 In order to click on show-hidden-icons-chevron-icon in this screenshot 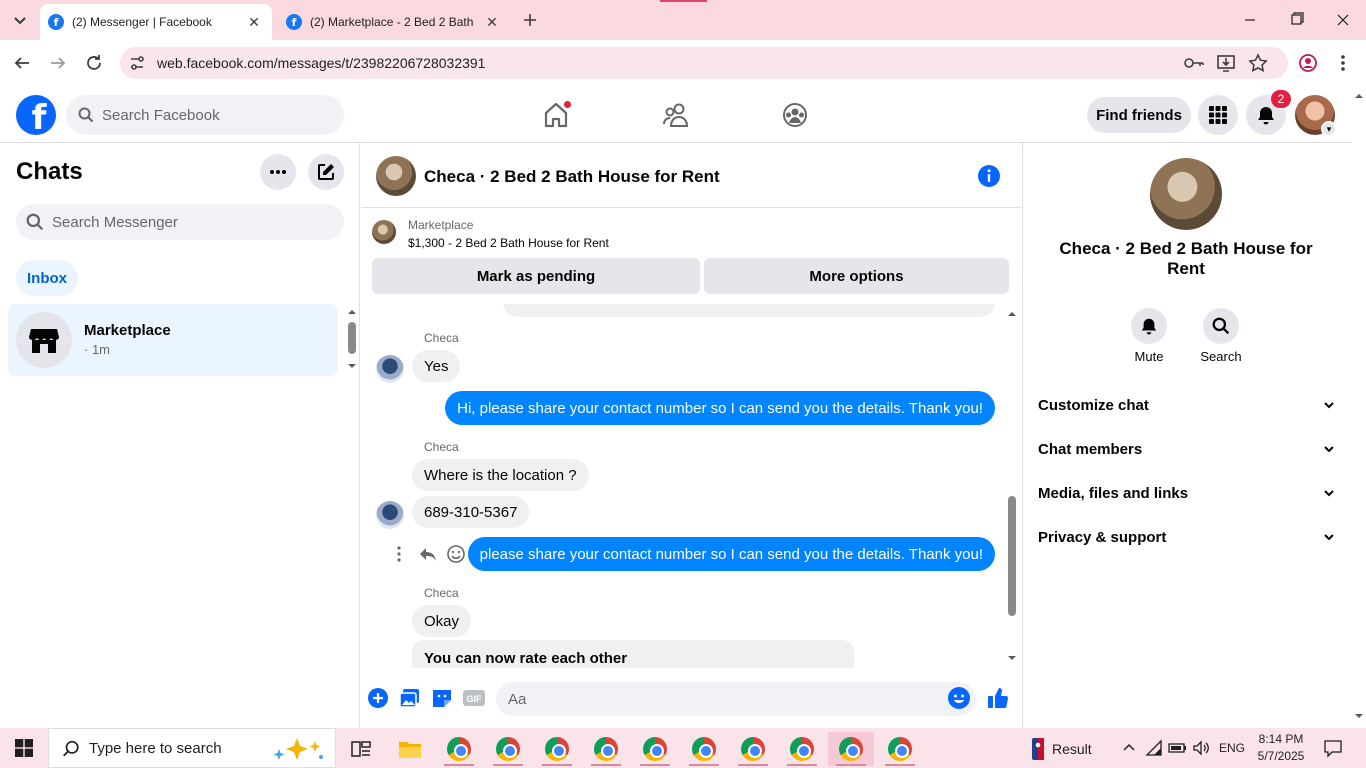, I will do `click(1129, 748)`.